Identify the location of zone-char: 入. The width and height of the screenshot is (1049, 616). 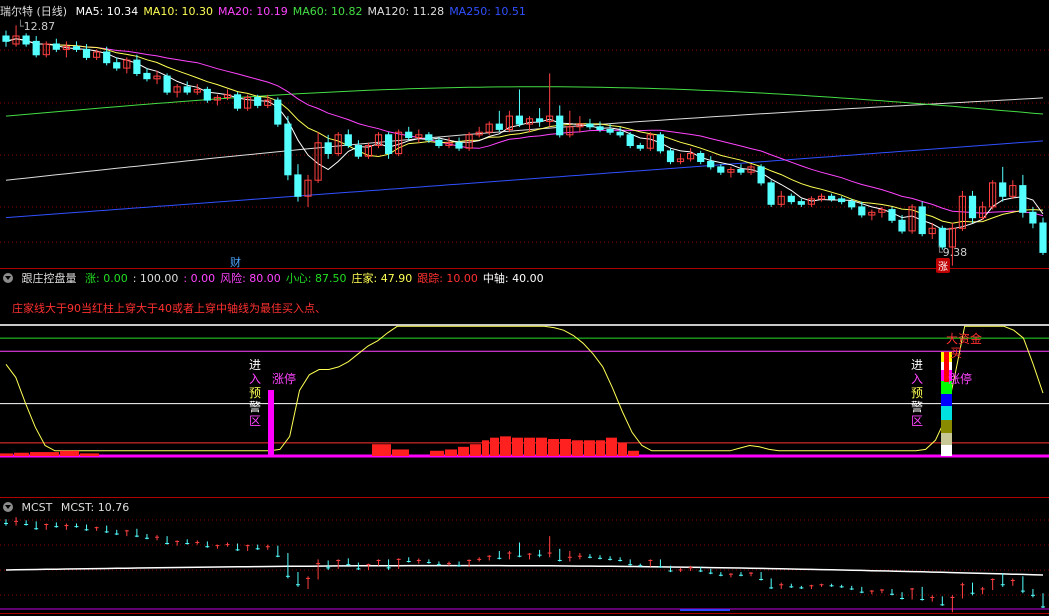
(916, 379).